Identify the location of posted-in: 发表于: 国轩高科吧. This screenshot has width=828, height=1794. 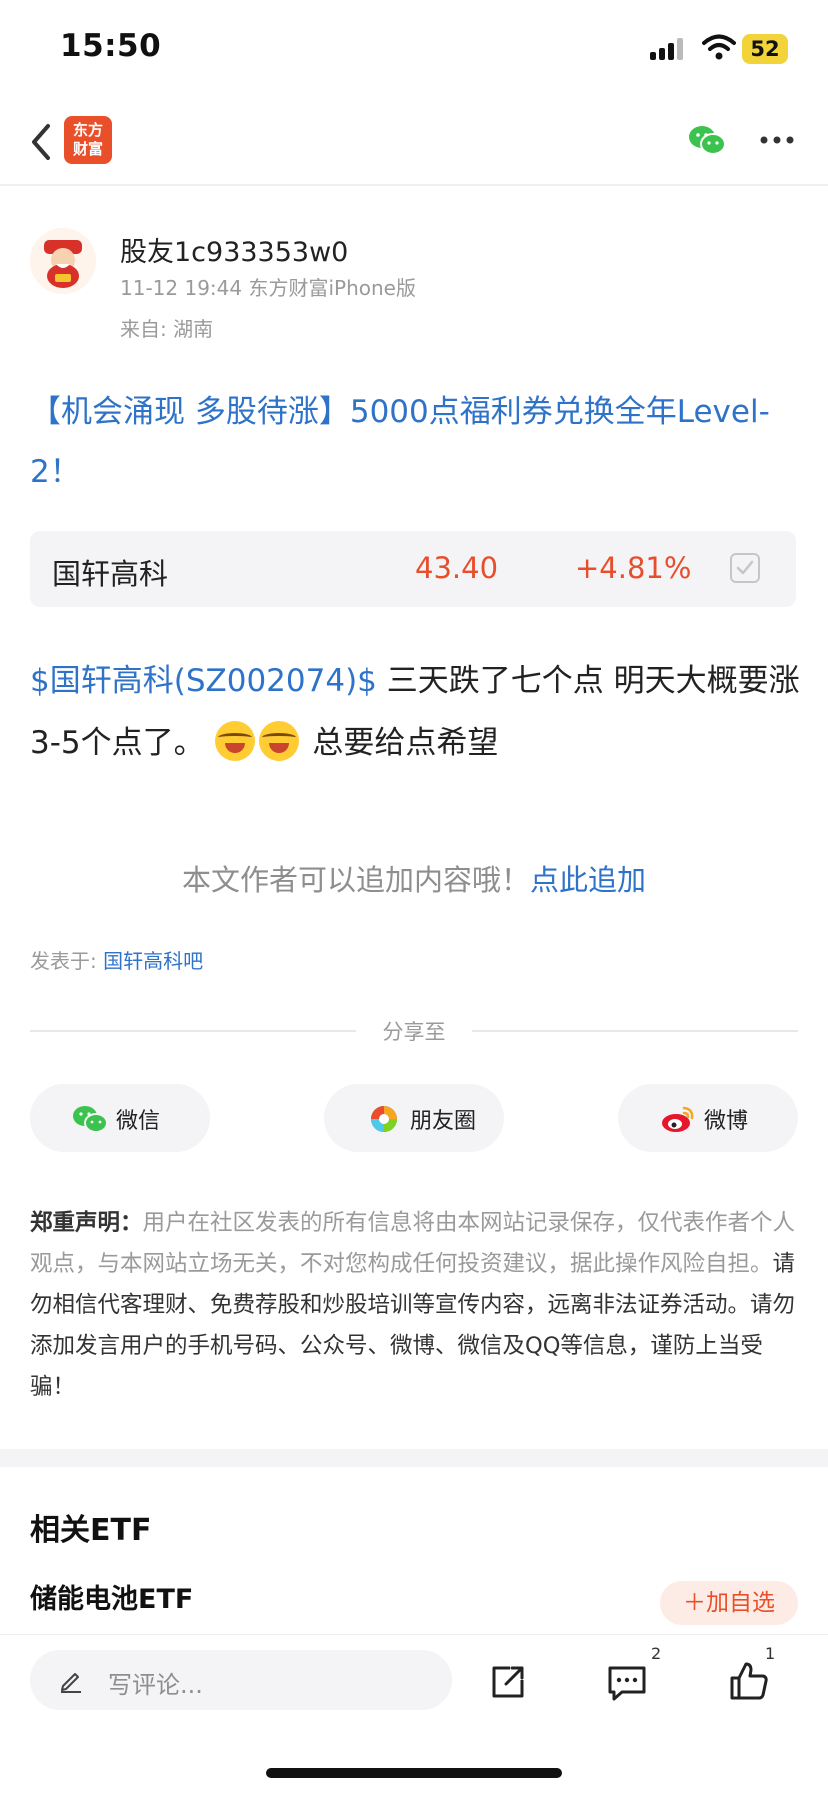
(116, 959).